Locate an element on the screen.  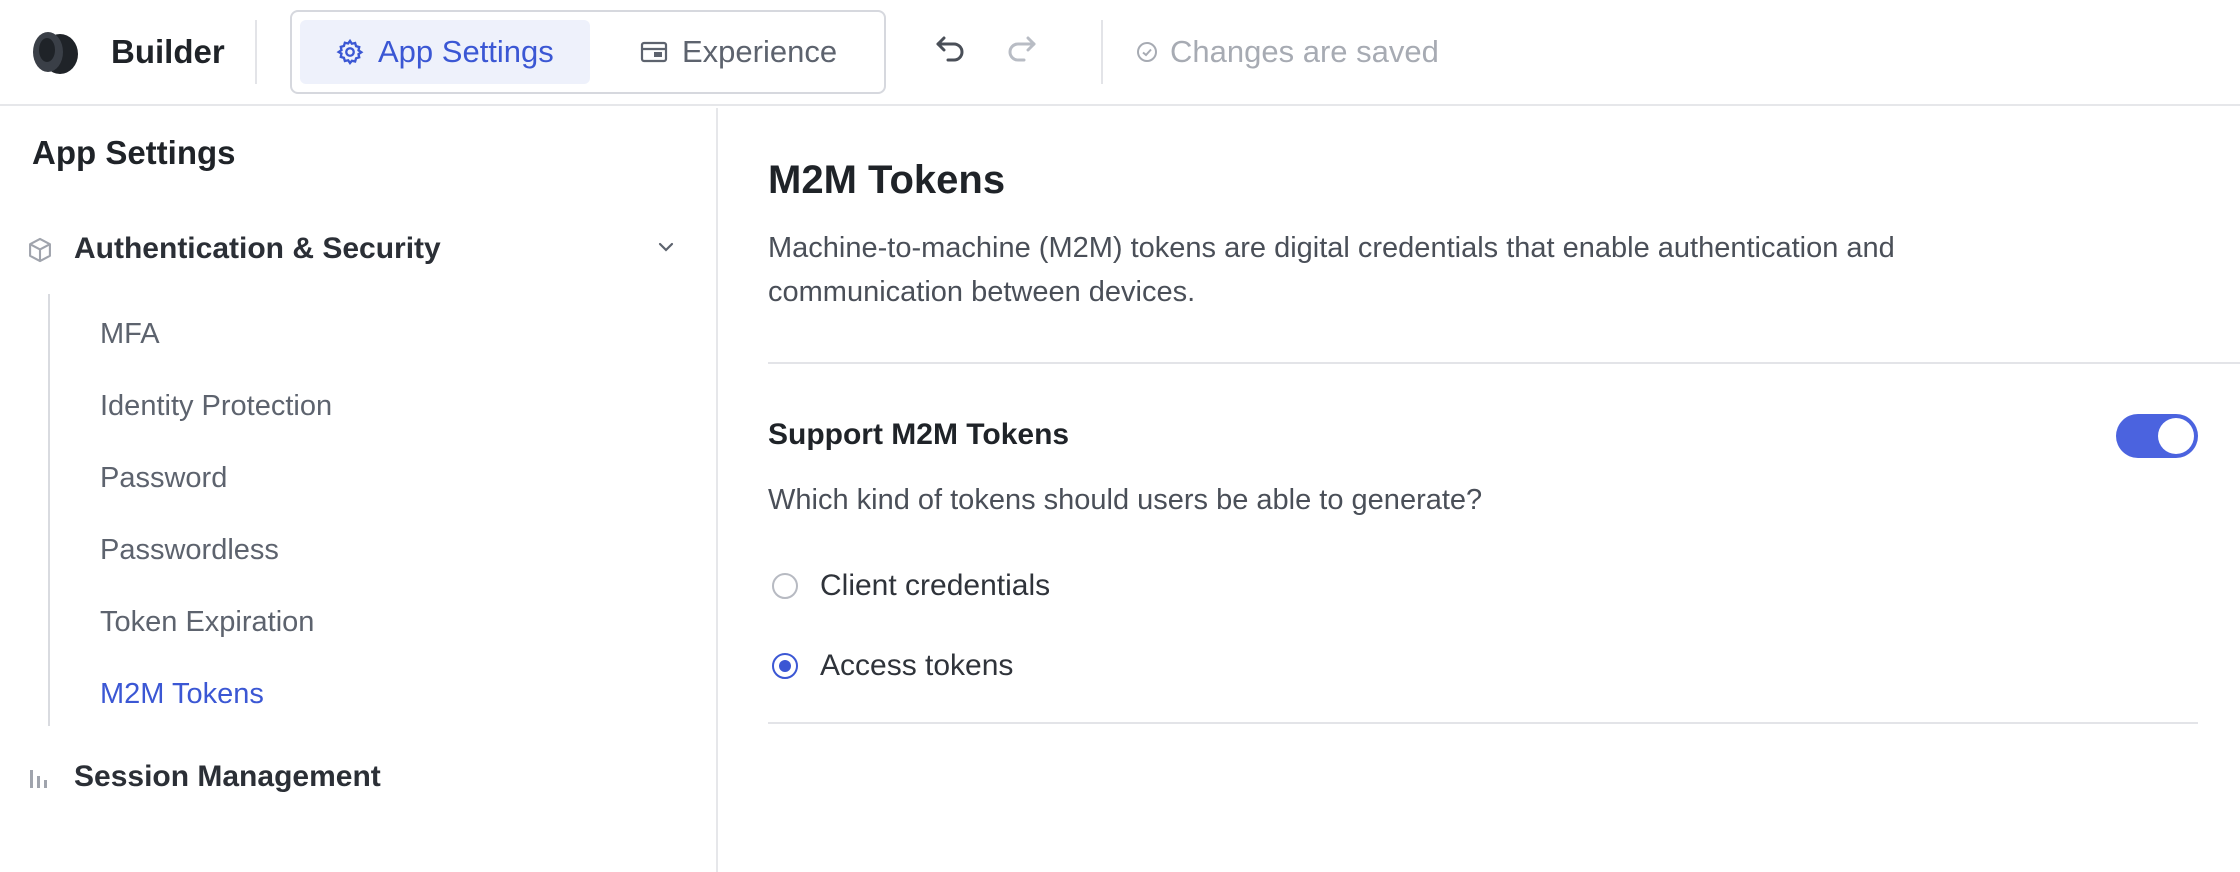
tab-experience: Experience is located at coordinates (747, 52).